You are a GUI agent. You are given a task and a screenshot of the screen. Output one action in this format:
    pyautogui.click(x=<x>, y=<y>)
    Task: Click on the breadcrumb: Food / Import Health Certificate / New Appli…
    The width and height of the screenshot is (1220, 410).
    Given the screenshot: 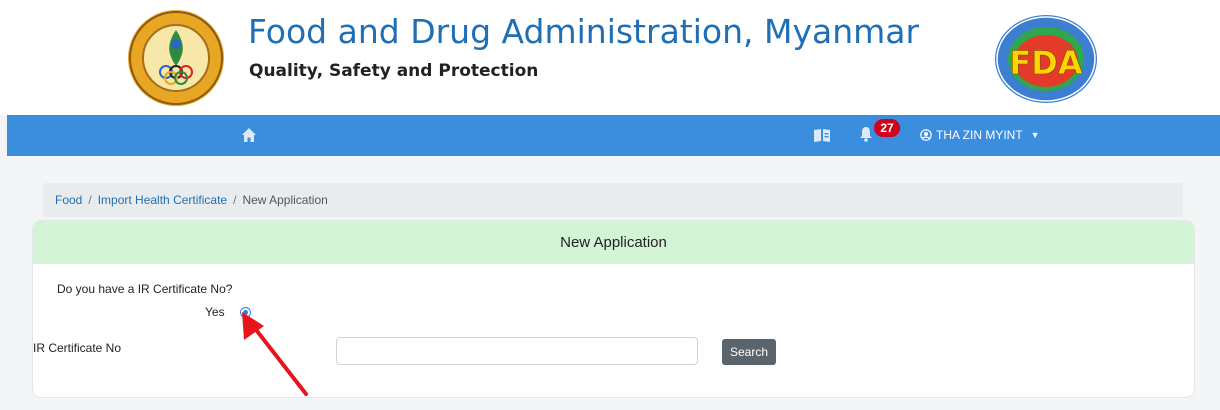 What is the action you would take?
    pyautogui.click(x=613, y=200)
    